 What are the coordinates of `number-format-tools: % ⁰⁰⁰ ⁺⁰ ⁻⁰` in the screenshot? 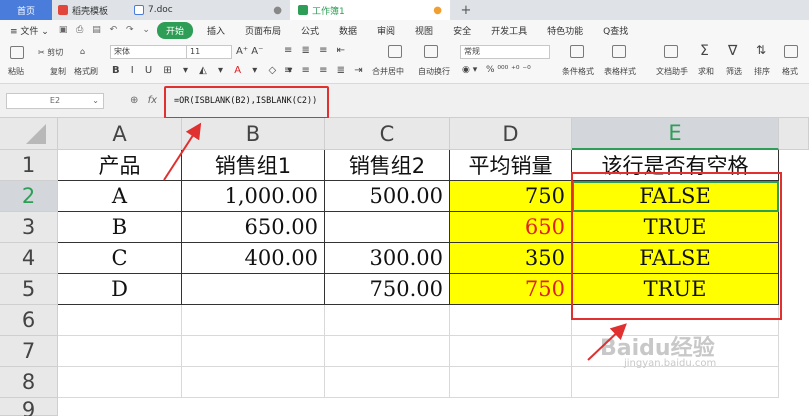 It's located at (508, 70).